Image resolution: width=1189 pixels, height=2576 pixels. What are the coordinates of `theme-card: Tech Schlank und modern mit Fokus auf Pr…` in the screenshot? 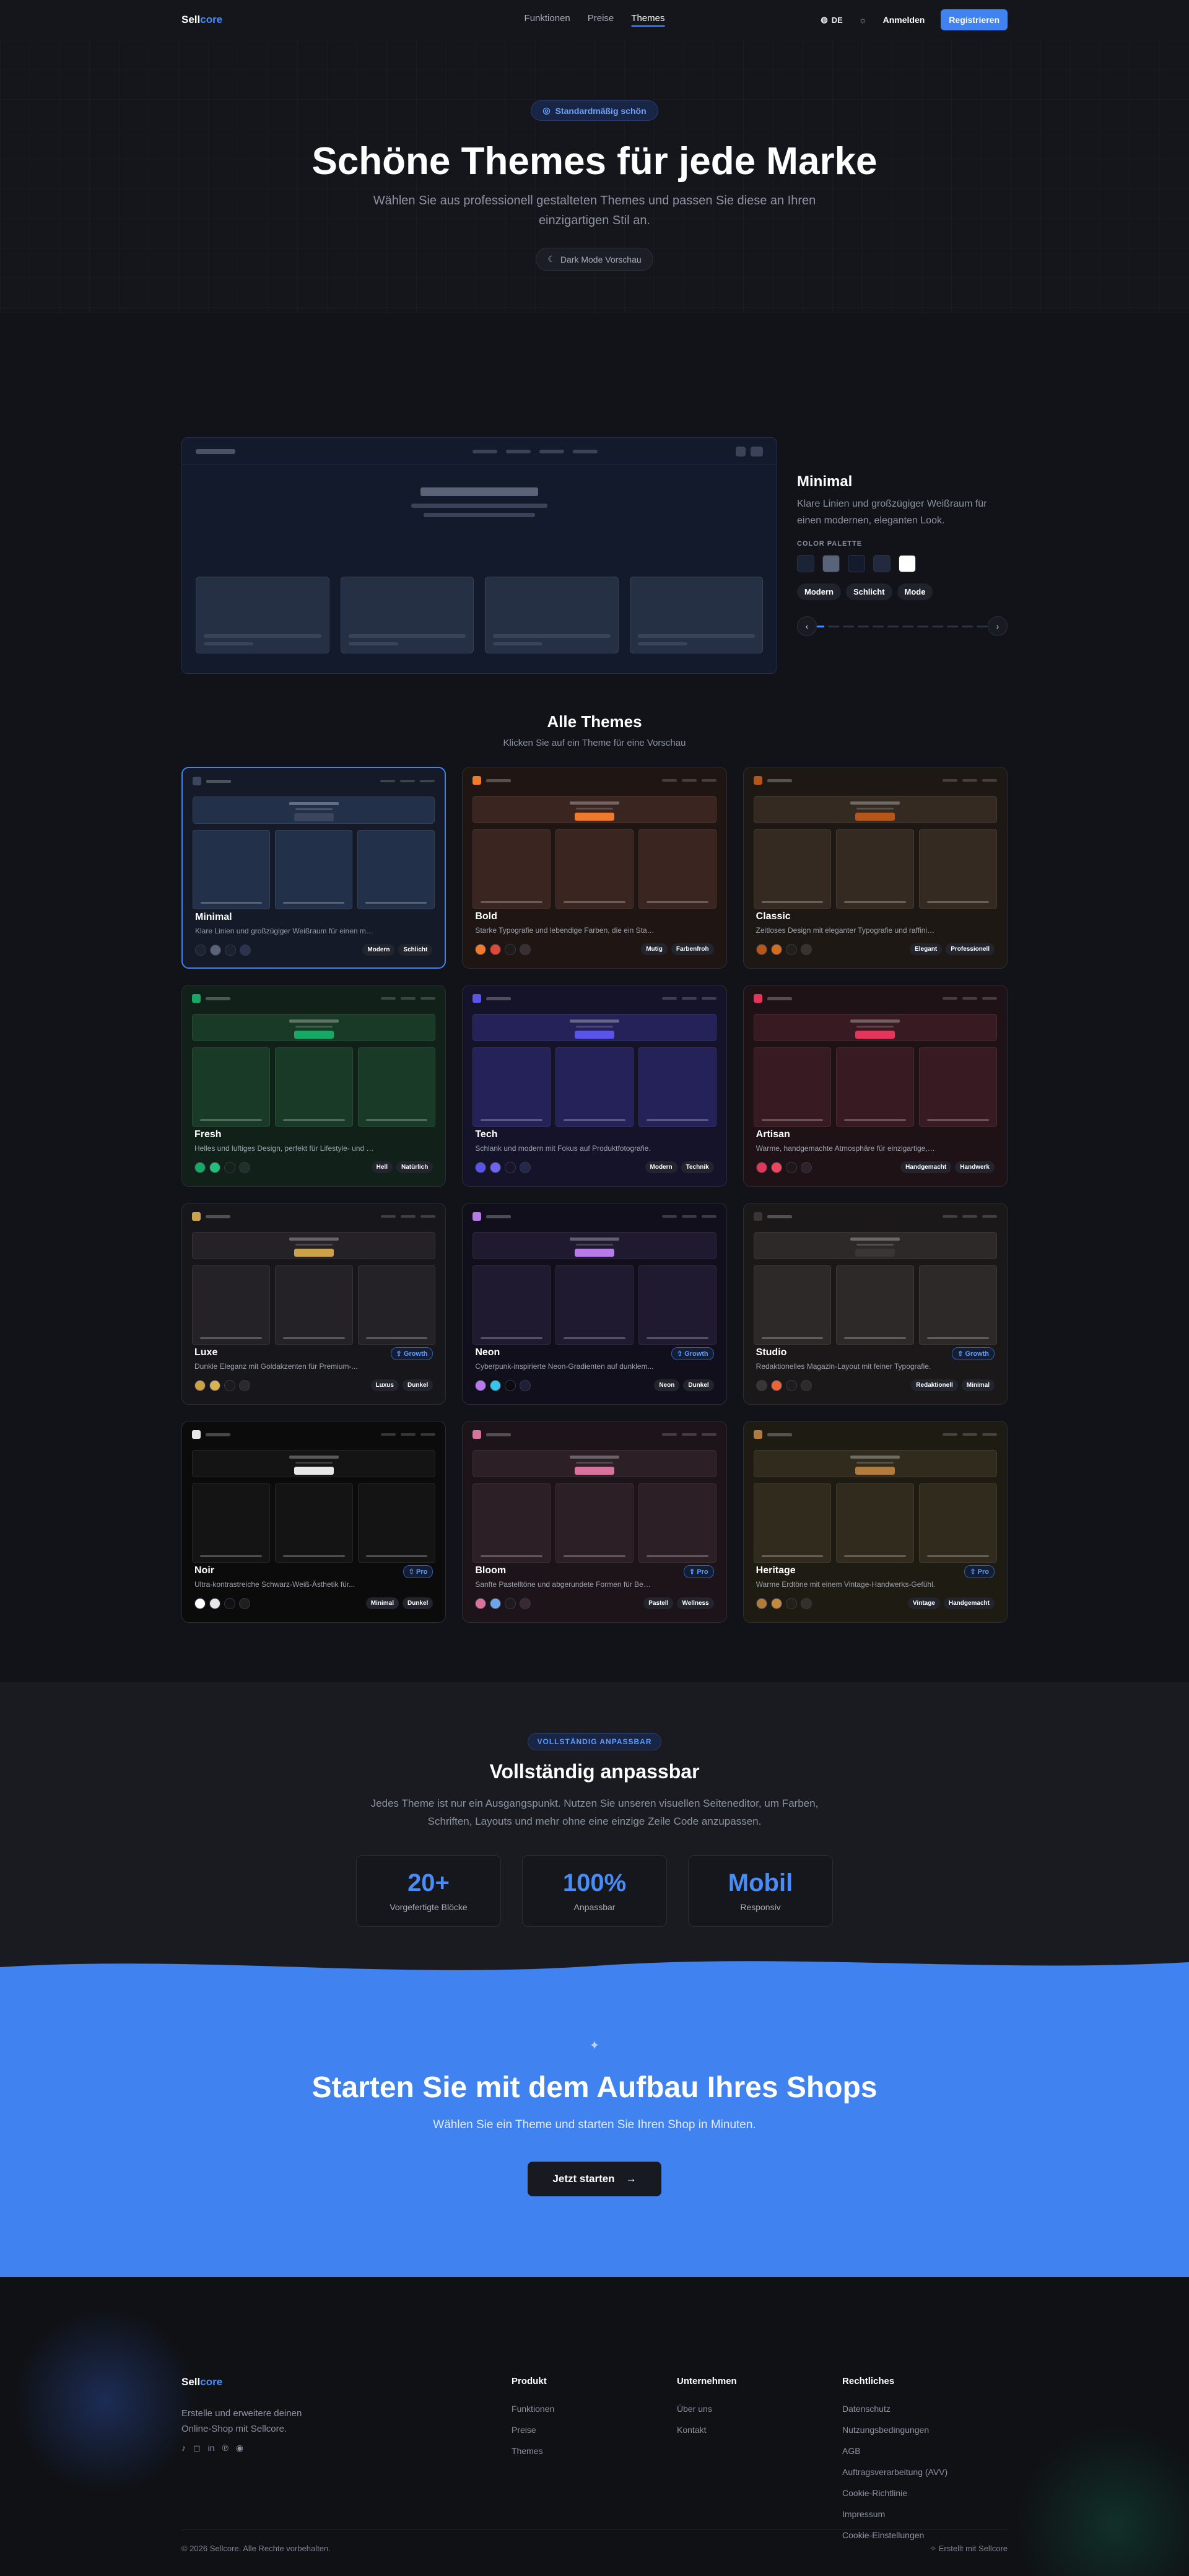 It's located at (594, 1086).